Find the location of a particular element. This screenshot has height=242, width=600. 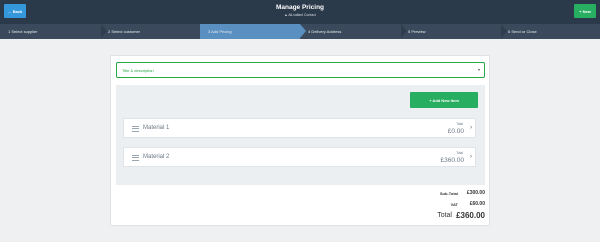

step-label: 2 Select customer is located at coordinates (124, 31).